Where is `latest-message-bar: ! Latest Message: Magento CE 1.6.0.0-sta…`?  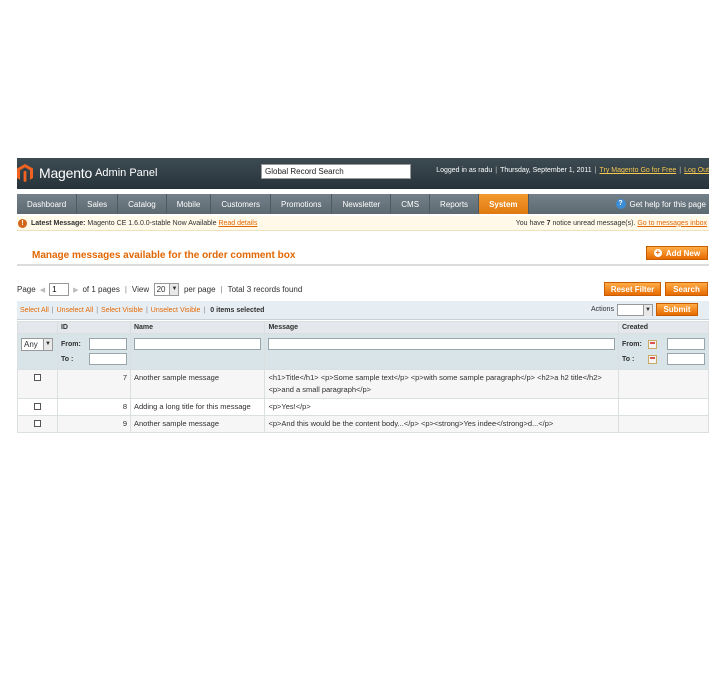
latest-message-bar: ! Latest Message: Magento CE 1.6.0.0-sta… is located at coordinates (363, 223).